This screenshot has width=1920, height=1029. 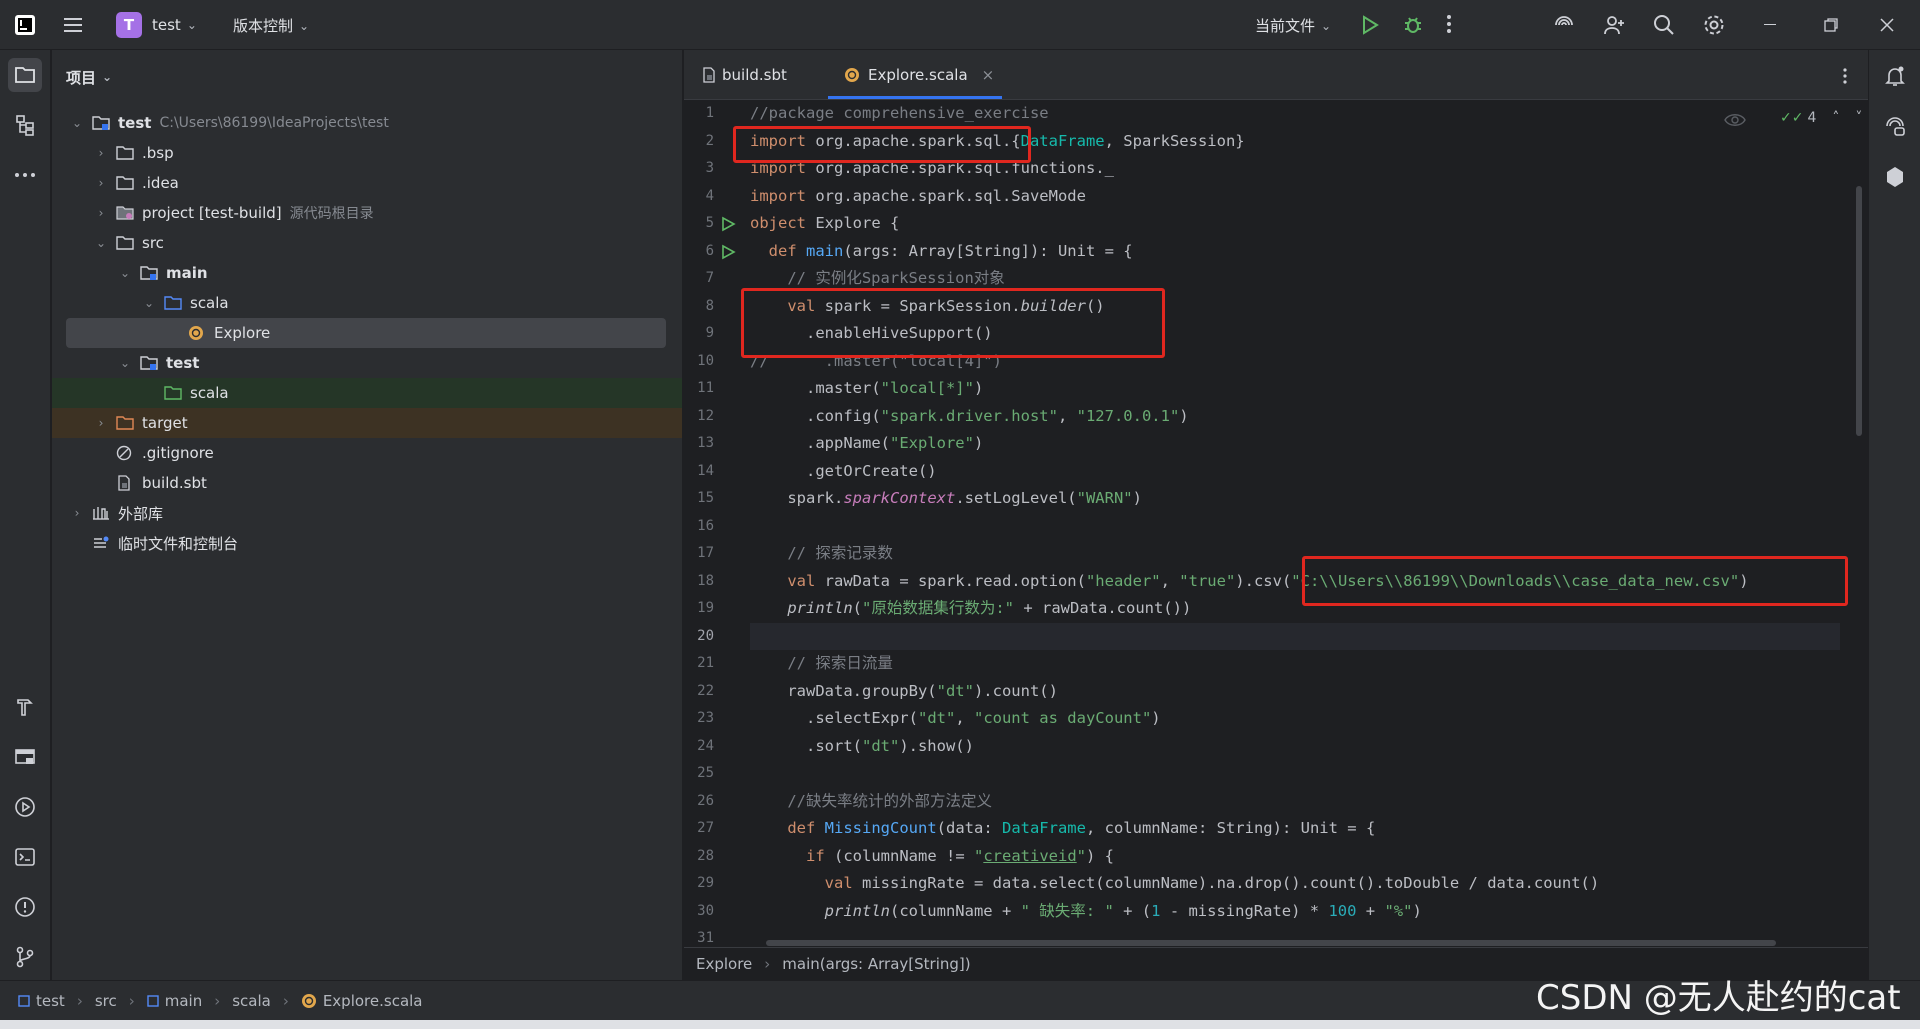 I want to click on module-folder-icon, so click(x=102, y=123).